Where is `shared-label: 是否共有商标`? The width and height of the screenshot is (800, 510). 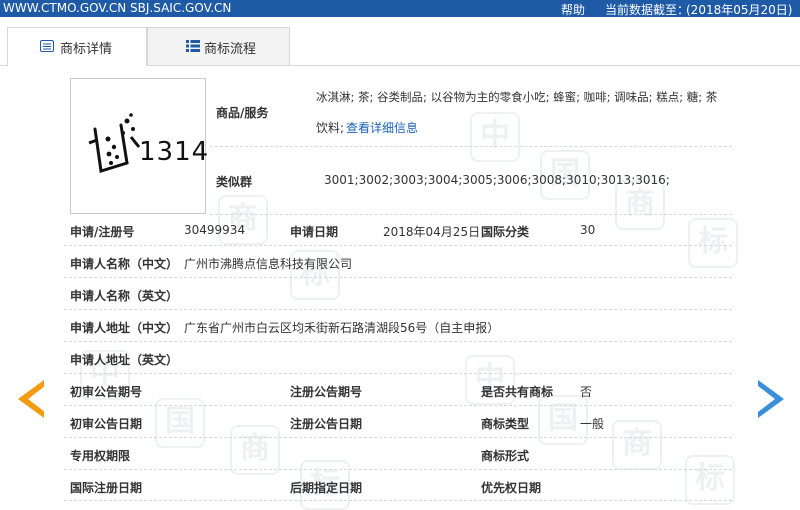 shared-label: 是否共有商标 is located at coordinates (517, 392).